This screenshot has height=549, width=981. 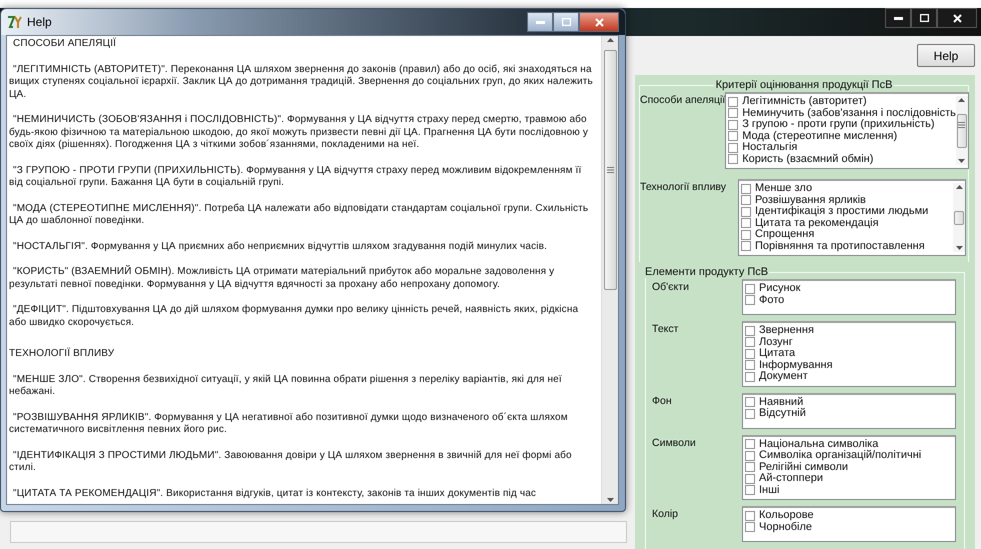 I want to click on help-button: Help, so click(x=946, y=55).